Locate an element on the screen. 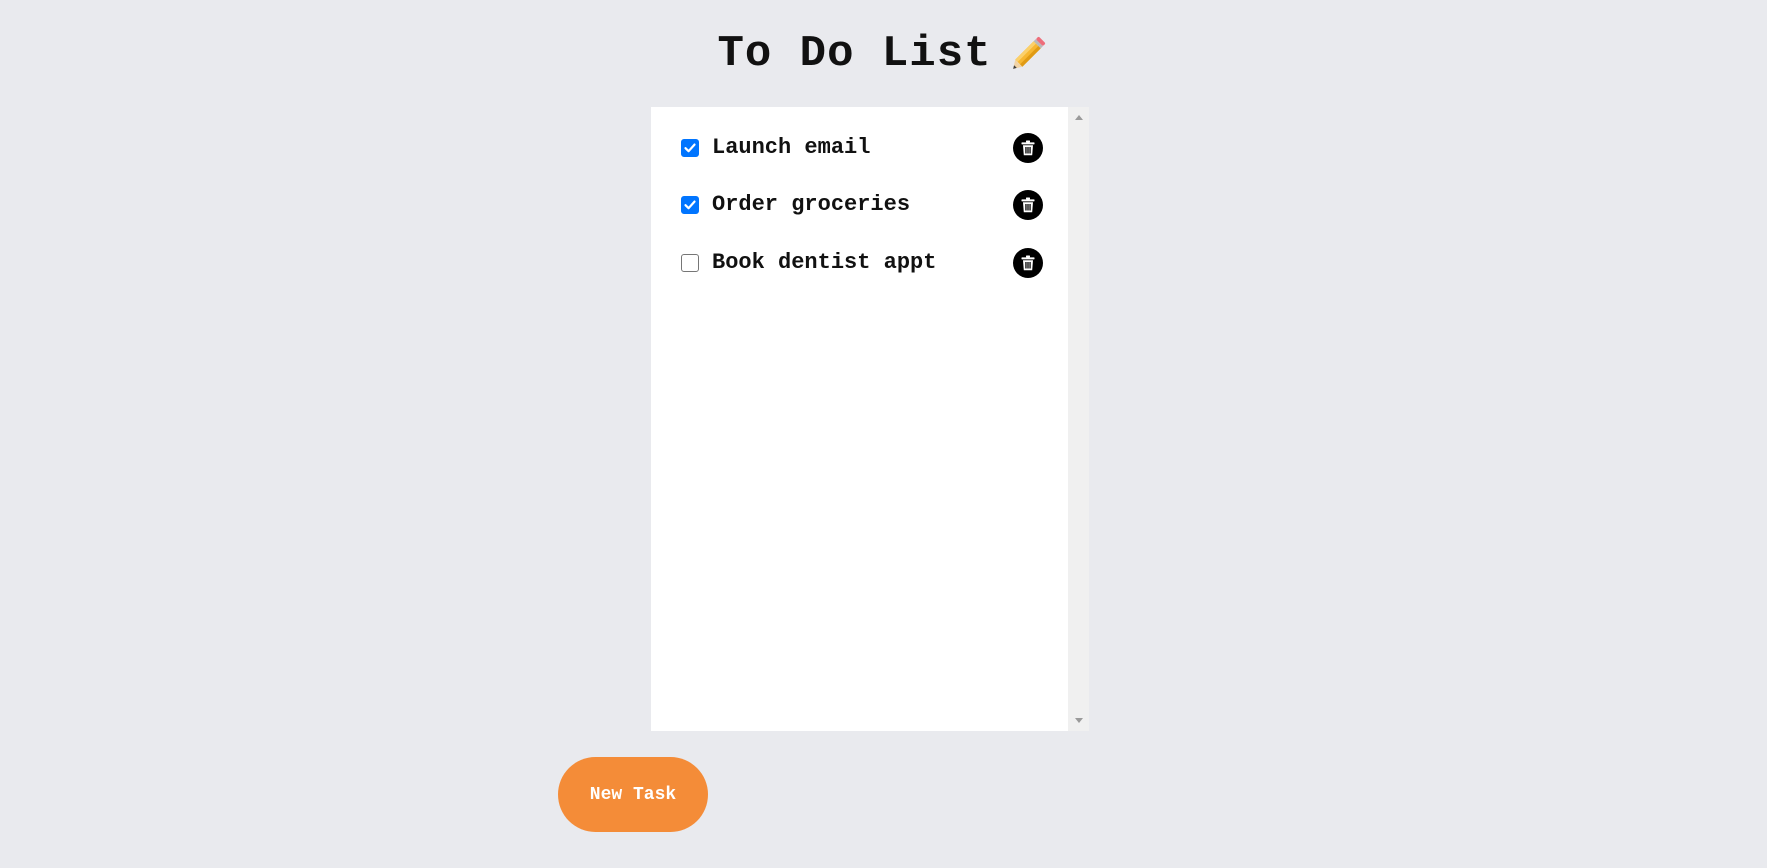 The image size is (1767, 868). task-item: Launch email is located at coordinates (862, 148).